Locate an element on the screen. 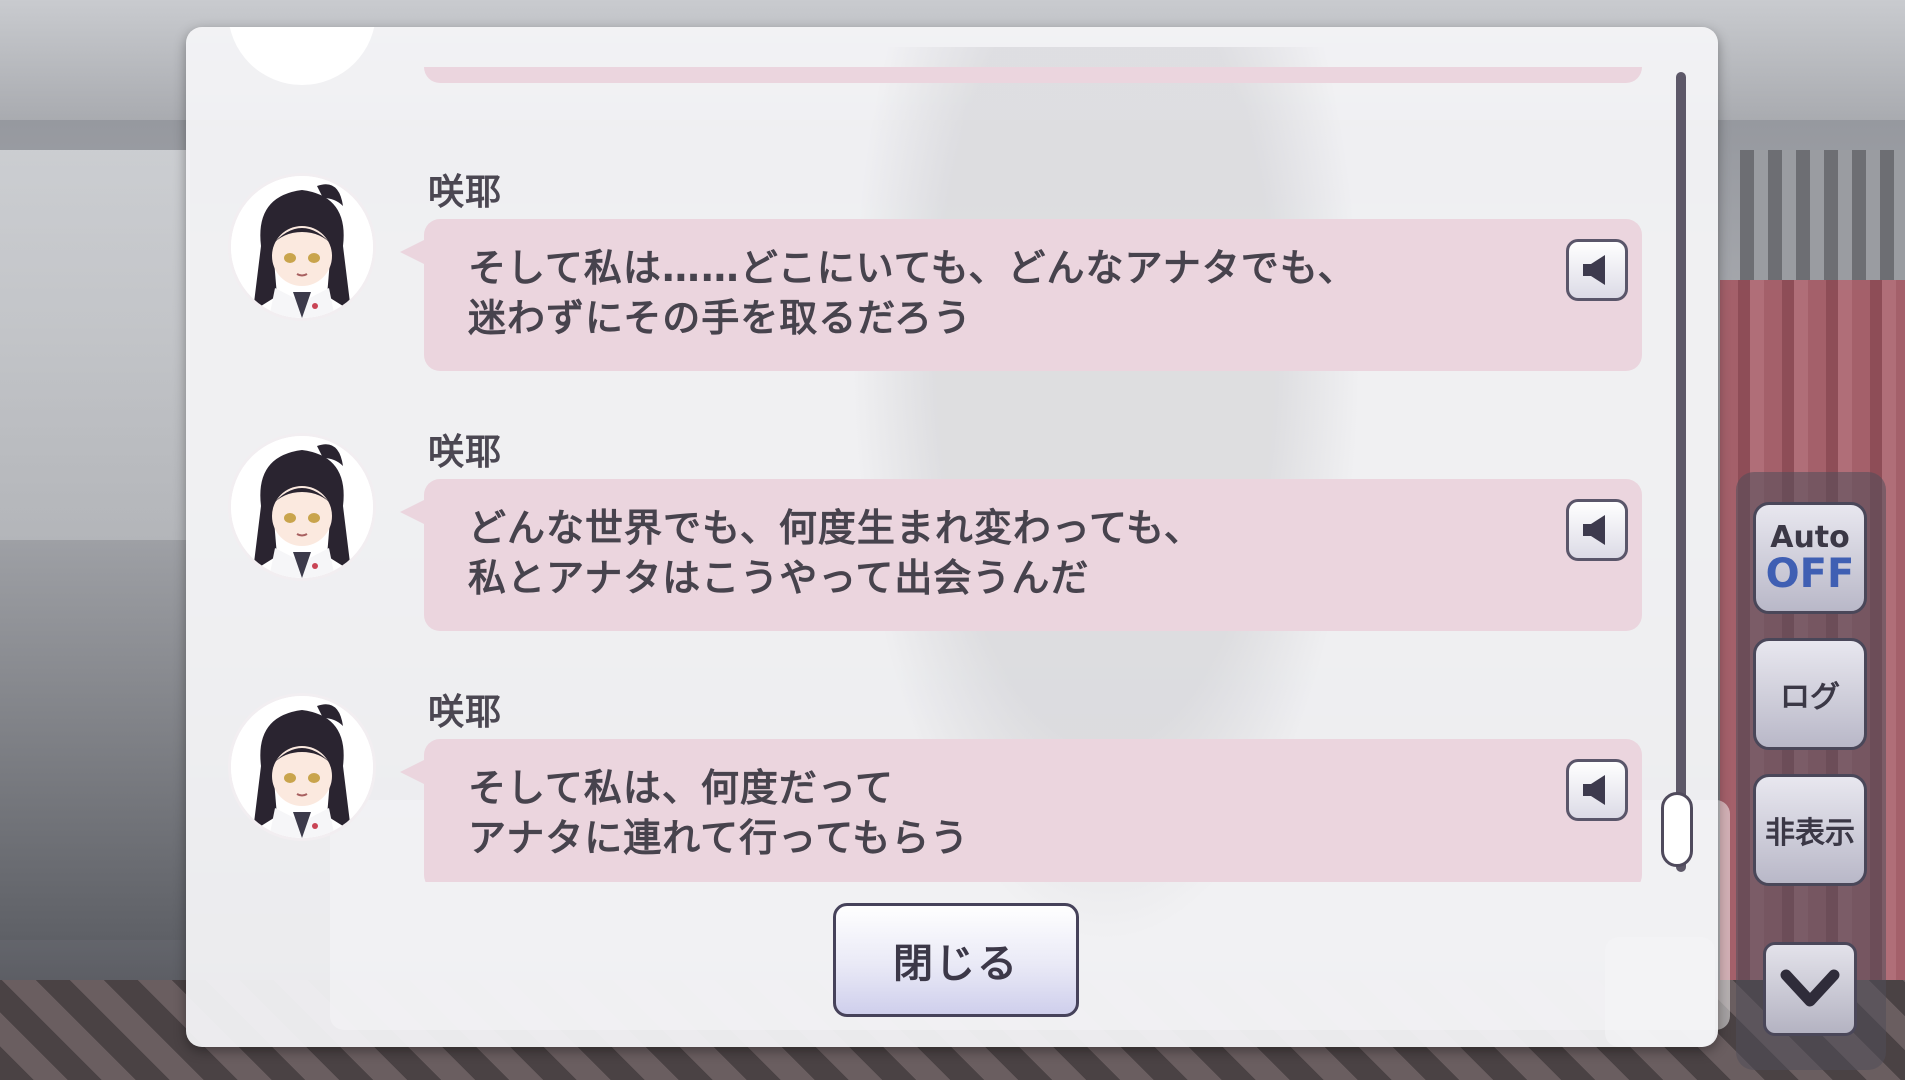  close-button: 閉じる is located at coordinates (956, 960).